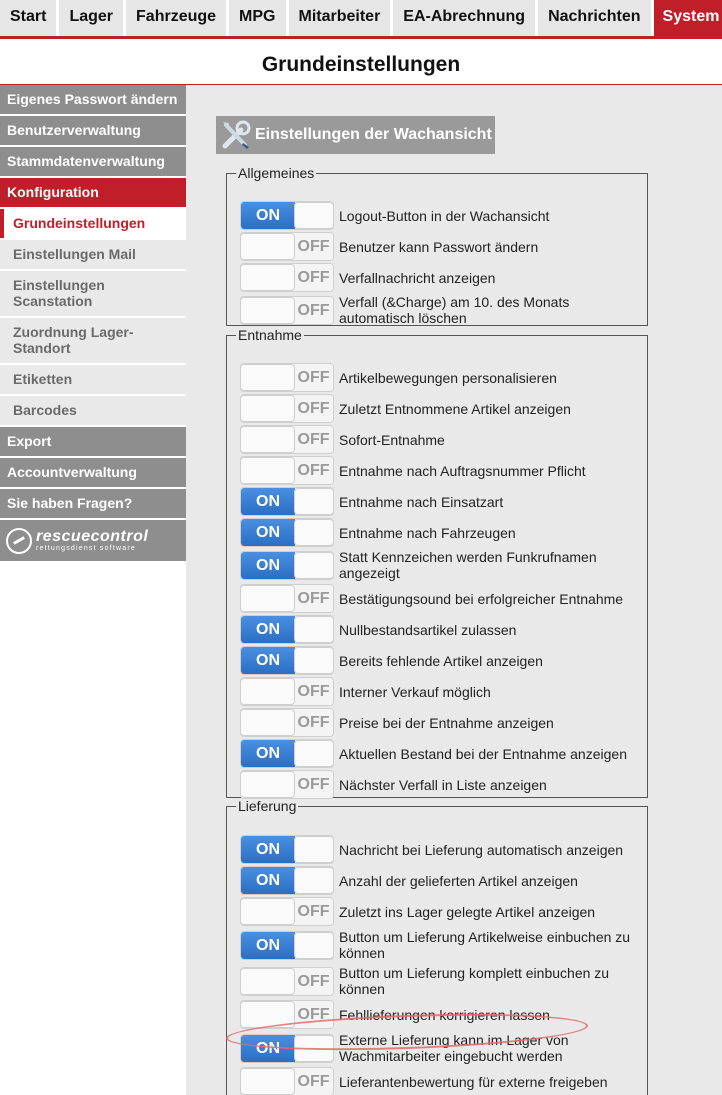 This screenshot has width=722, height=1095. What do you see at coordinates (93, 379) in the screenshot?
I see `sidebar-subitem-etiketten: Etiketten` at bounding box center [93, 379].